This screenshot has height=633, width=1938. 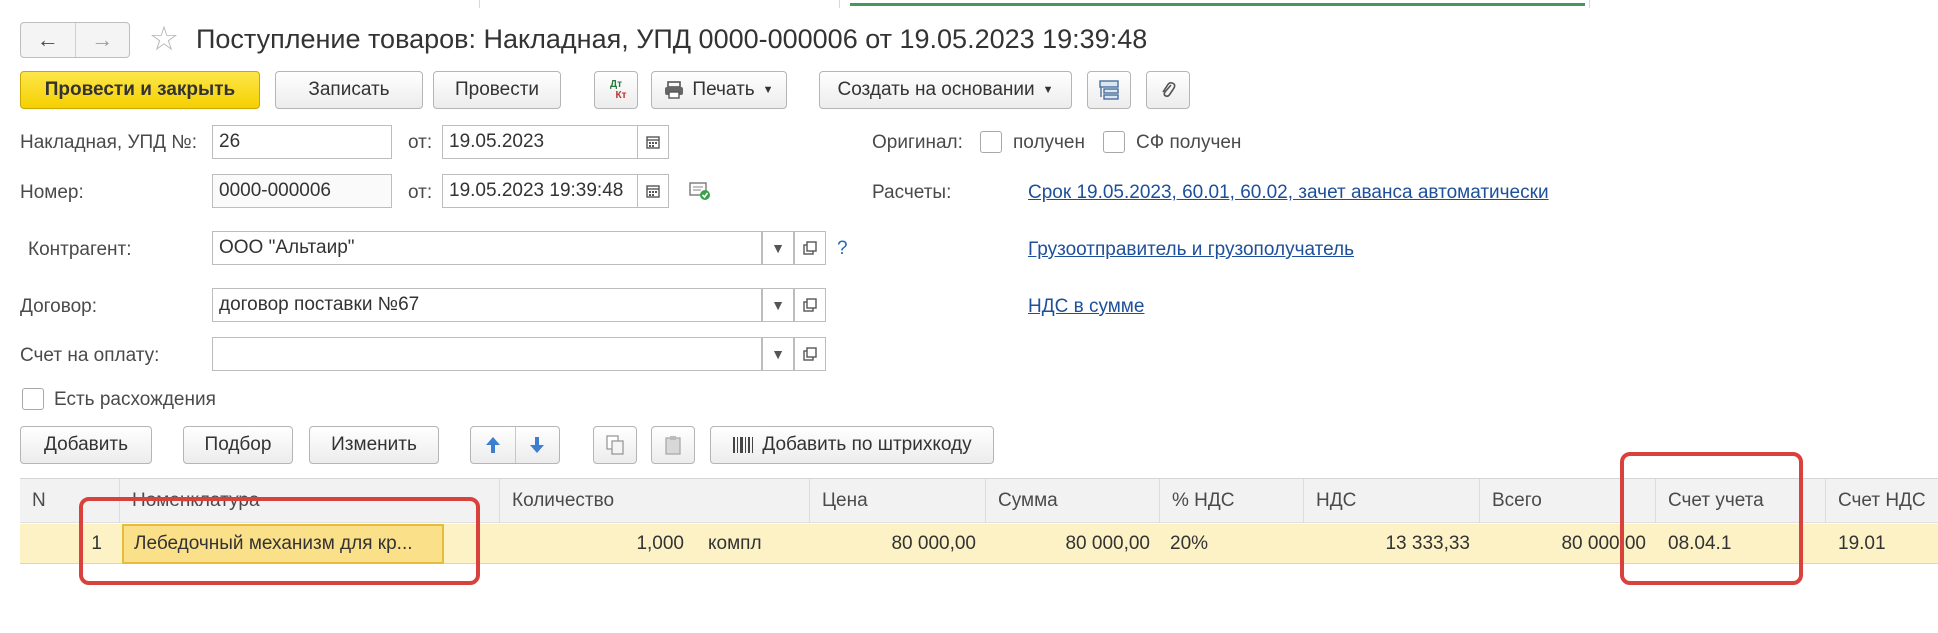 I want to click on counterparty-input: ООО "Альтаир", so click(x=487, y=248).